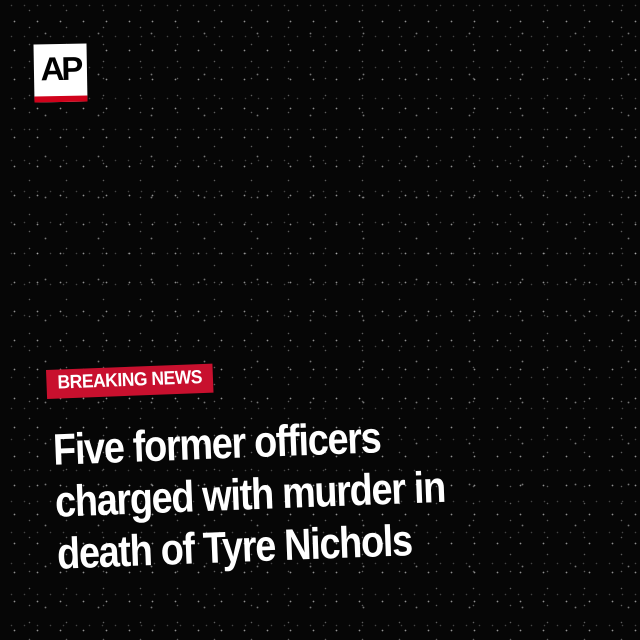 The width and height of the screenshot is (640, 640). What do you see at coordinates (60, 68) in the screenshot?
I see `ap-logo-text: AP` at bounding box center [60, 68].